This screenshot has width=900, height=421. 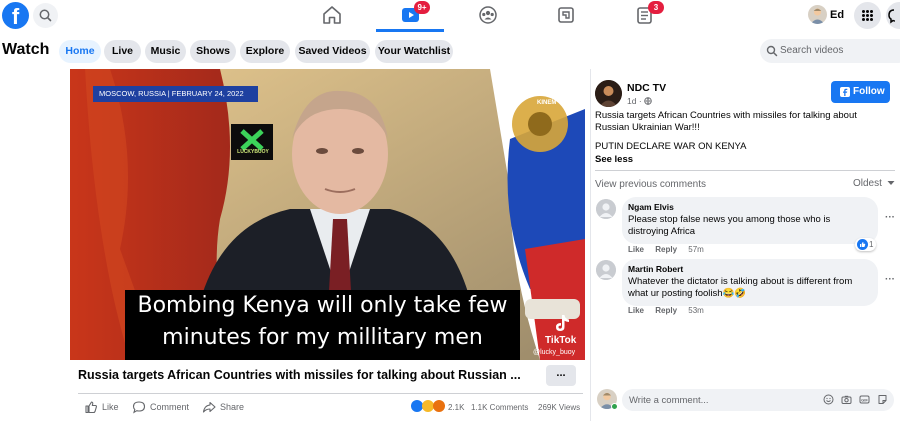 What do you see at coordinates (590, 245) in the screenshot?
I see `panel-divider` at bounding box center [590, 245].